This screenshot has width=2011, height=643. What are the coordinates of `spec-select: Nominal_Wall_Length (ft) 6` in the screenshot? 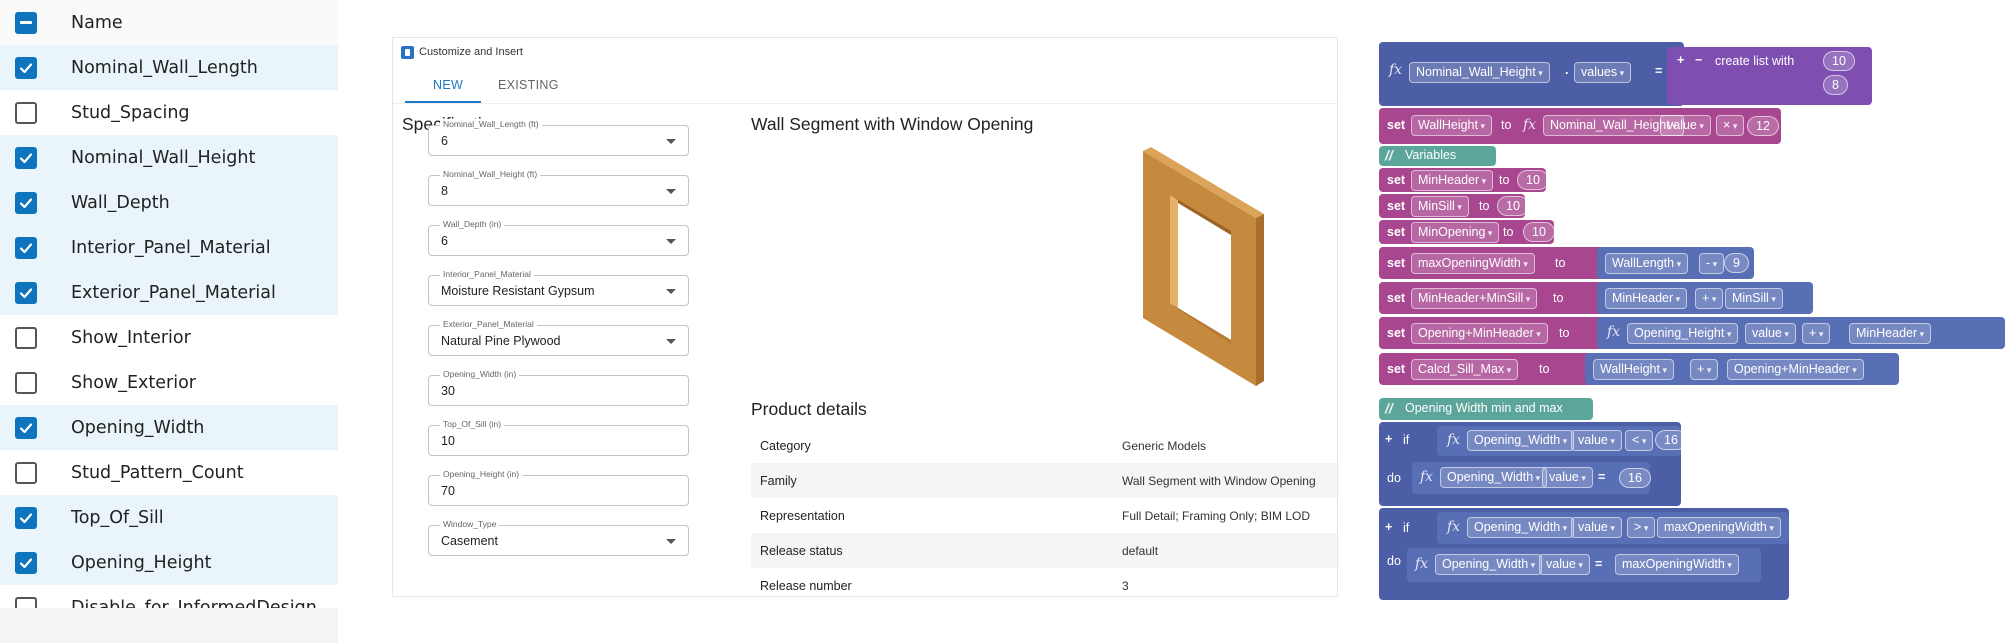 It's located at (558, 137).